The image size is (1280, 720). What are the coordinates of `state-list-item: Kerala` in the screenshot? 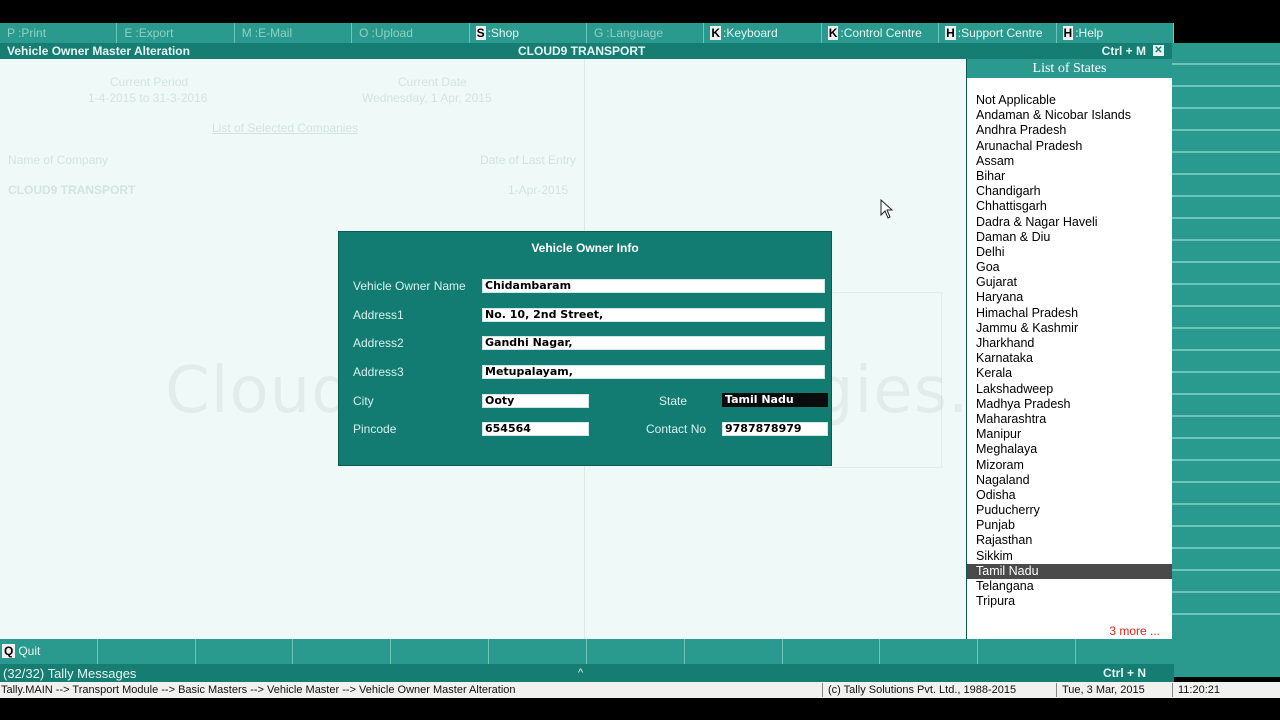 It's located at (1069, 373).